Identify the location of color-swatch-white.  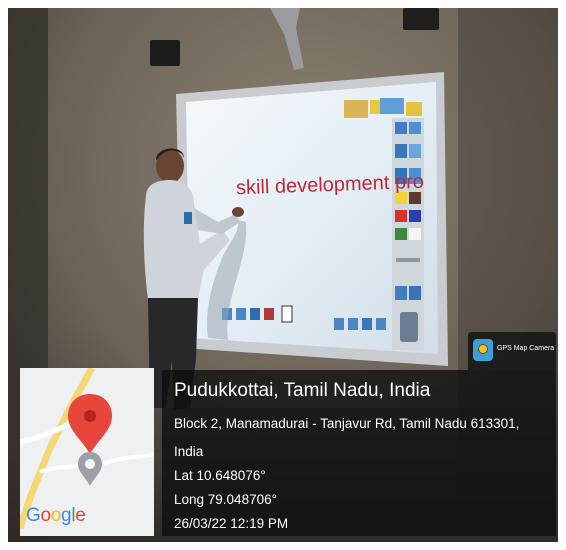
(415, 234).